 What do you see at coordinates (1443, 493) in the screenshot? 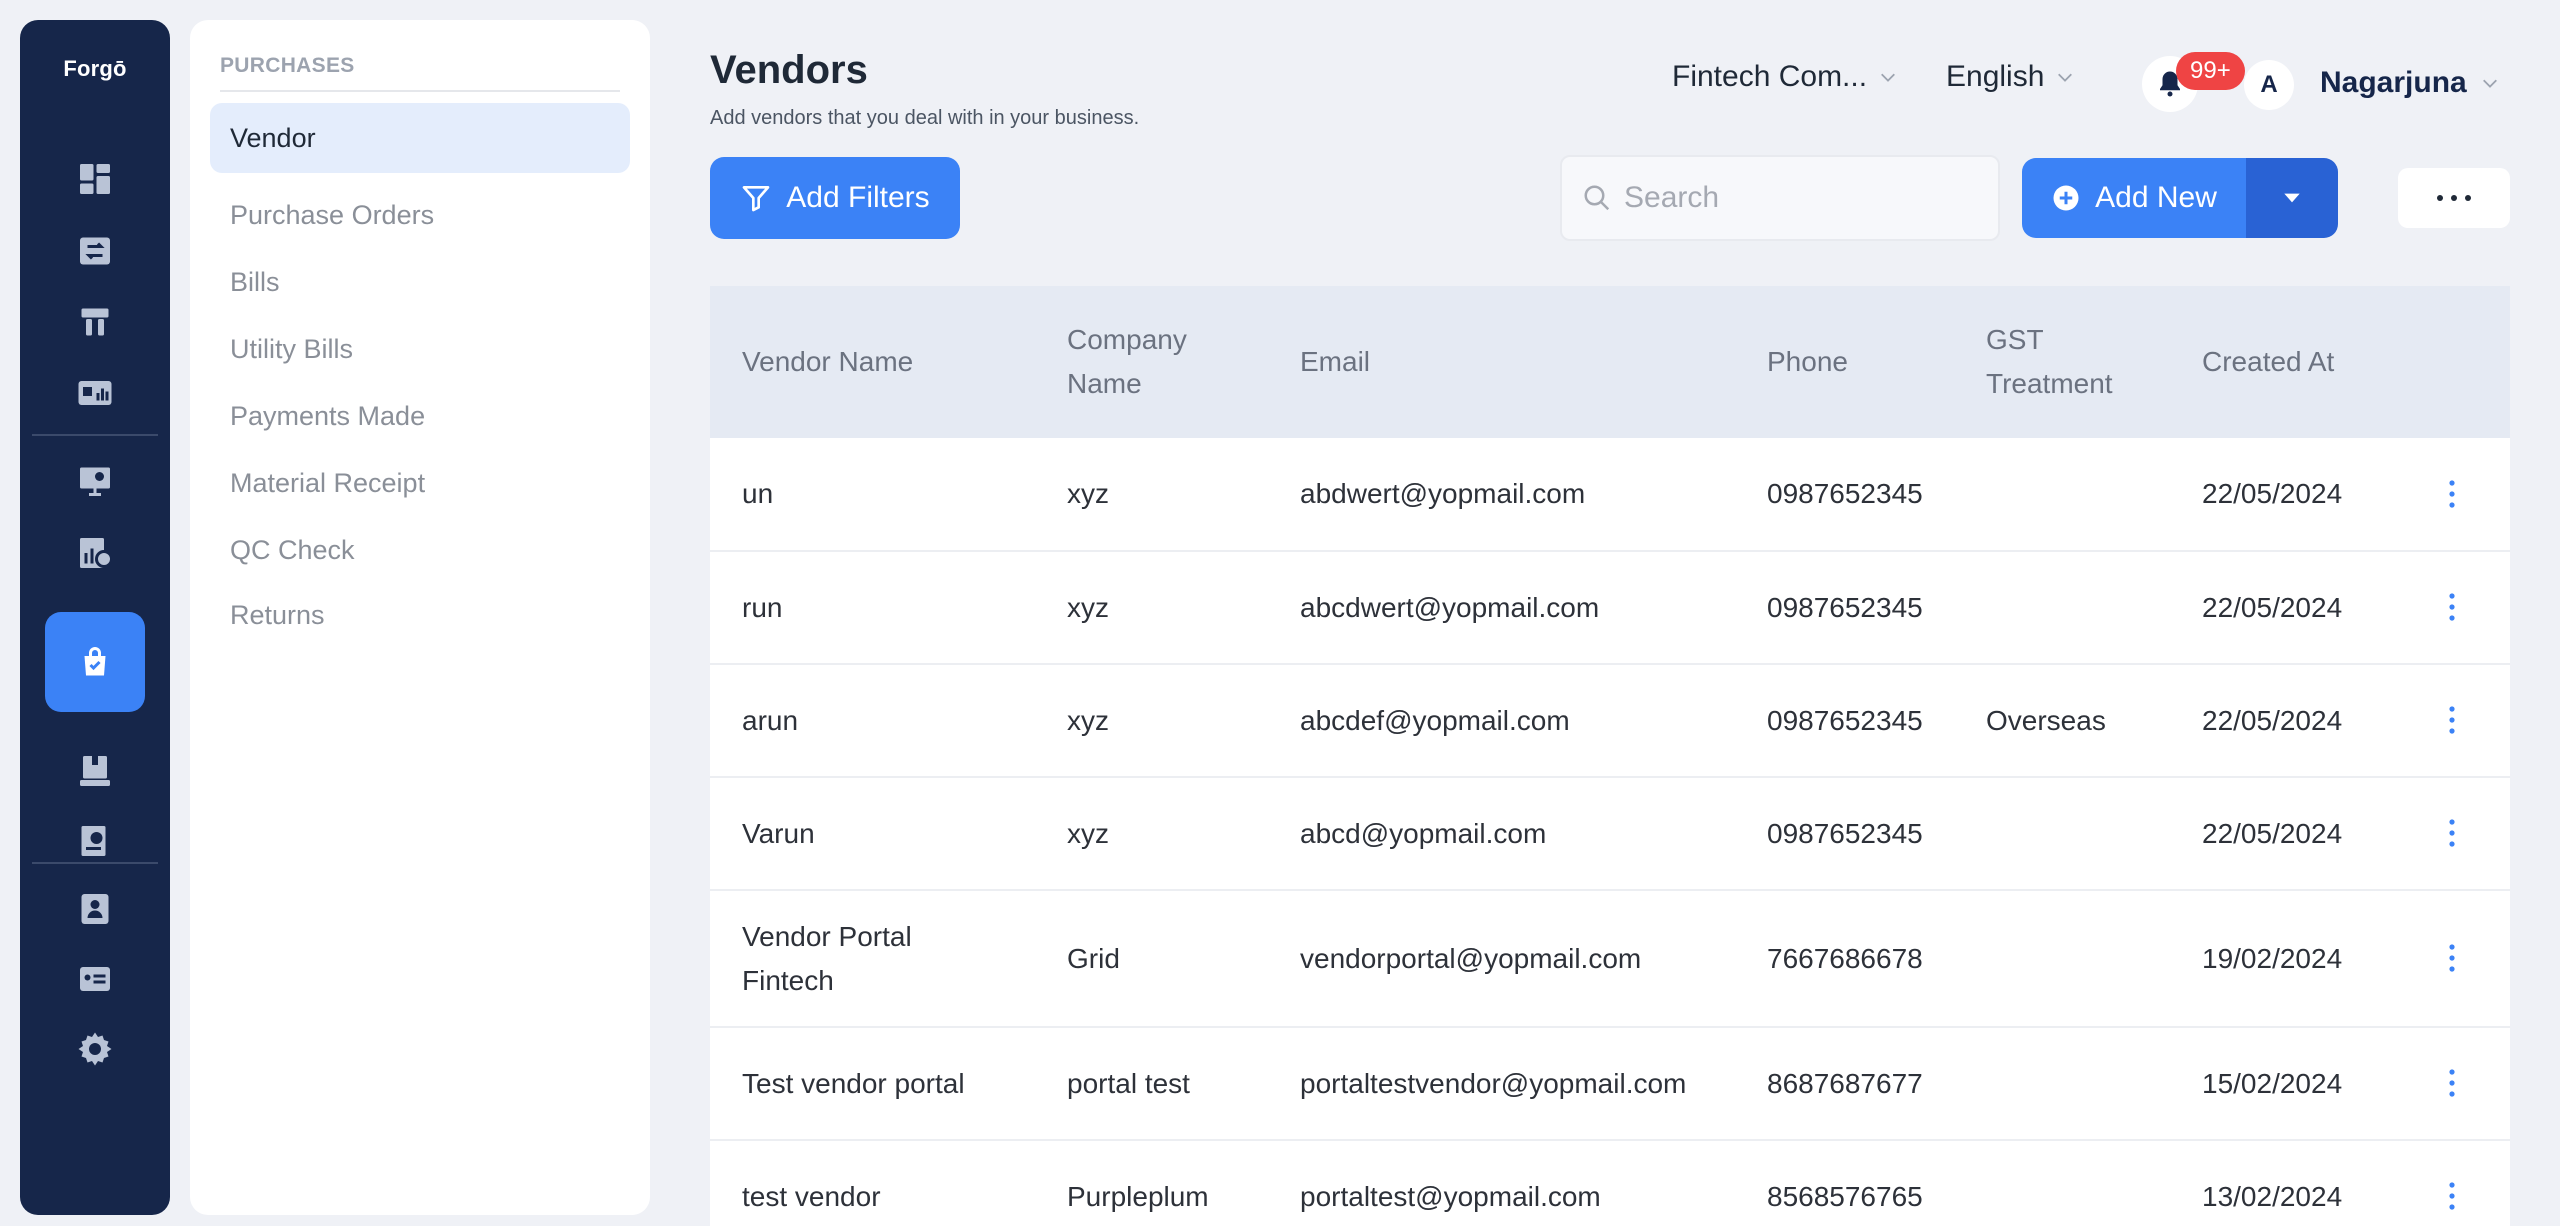
I see `cell-email: abdwert@yopmail.com` at bounding box center [1443, 493].